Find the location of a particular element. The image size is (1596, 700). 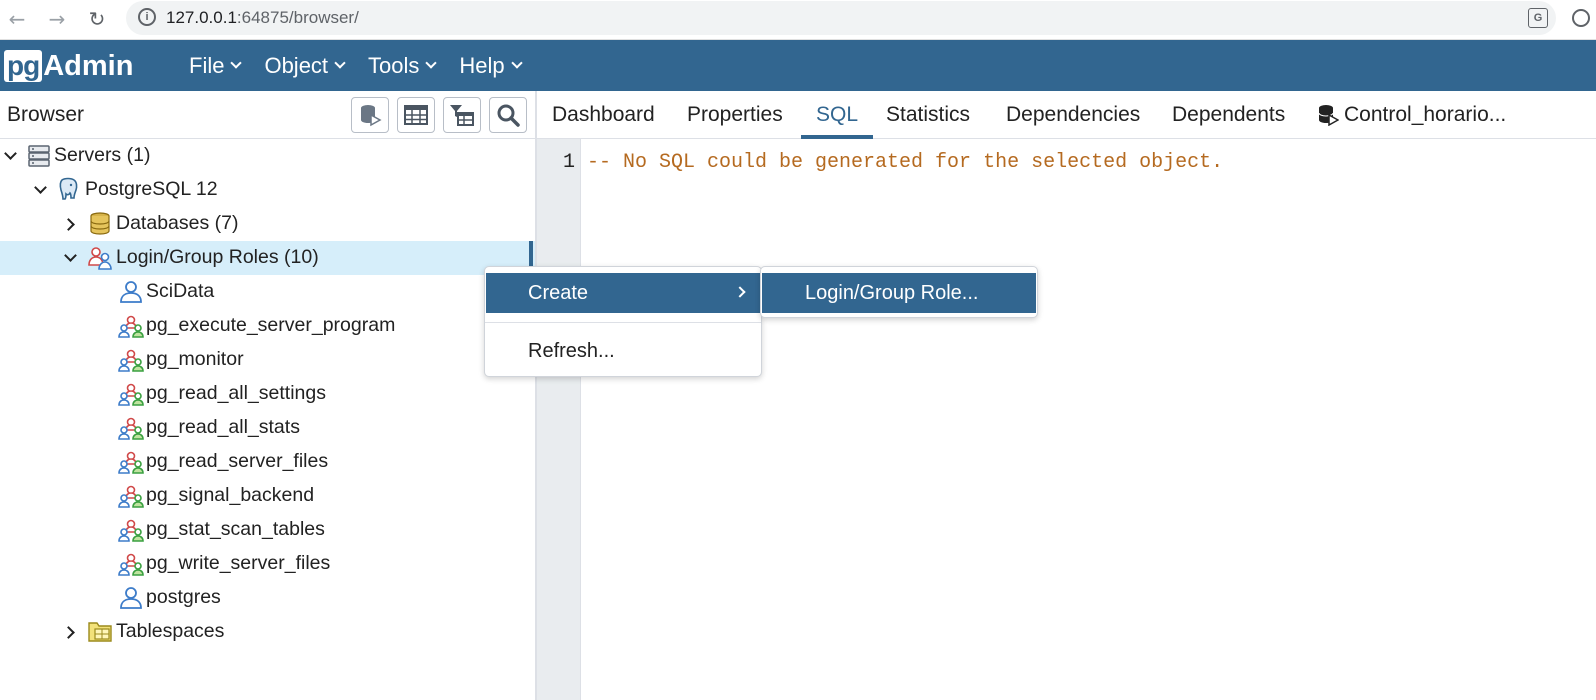

url-text: 127.0.0.1:64875/browser/ is located at coordinates (262, 18).